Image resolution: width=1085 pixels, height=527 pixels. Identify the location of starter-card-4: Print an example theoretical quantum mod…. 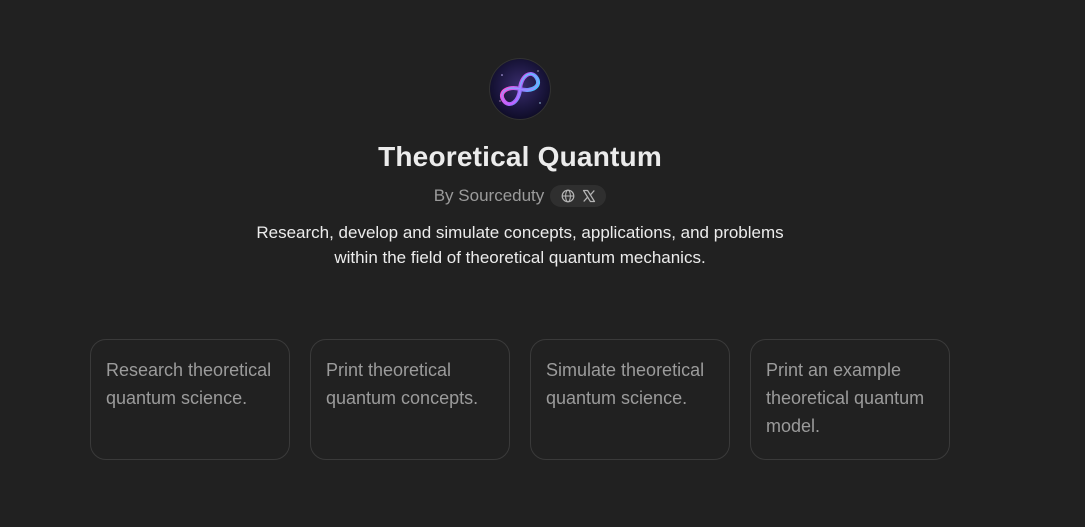
(850, 399).